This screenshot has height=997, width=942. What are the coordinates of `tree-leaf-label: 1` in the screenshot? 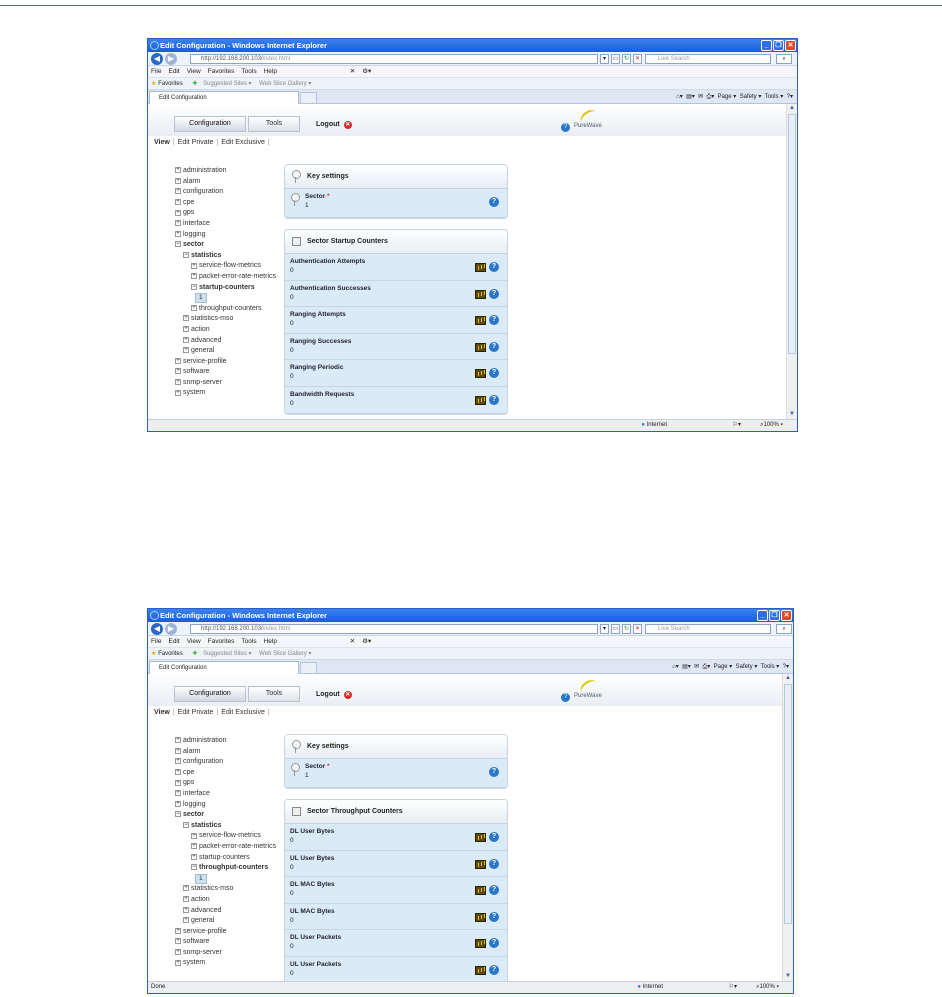 It's located at (201, 878).